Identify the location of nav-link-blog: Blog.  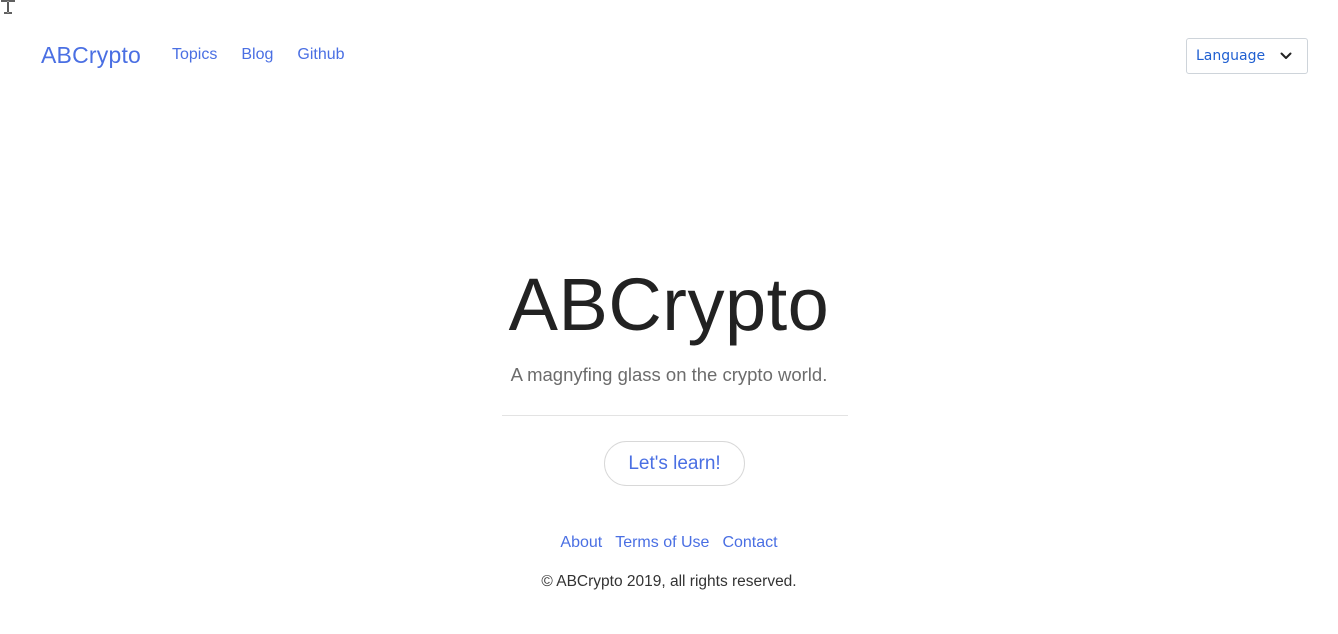
(257, 55).